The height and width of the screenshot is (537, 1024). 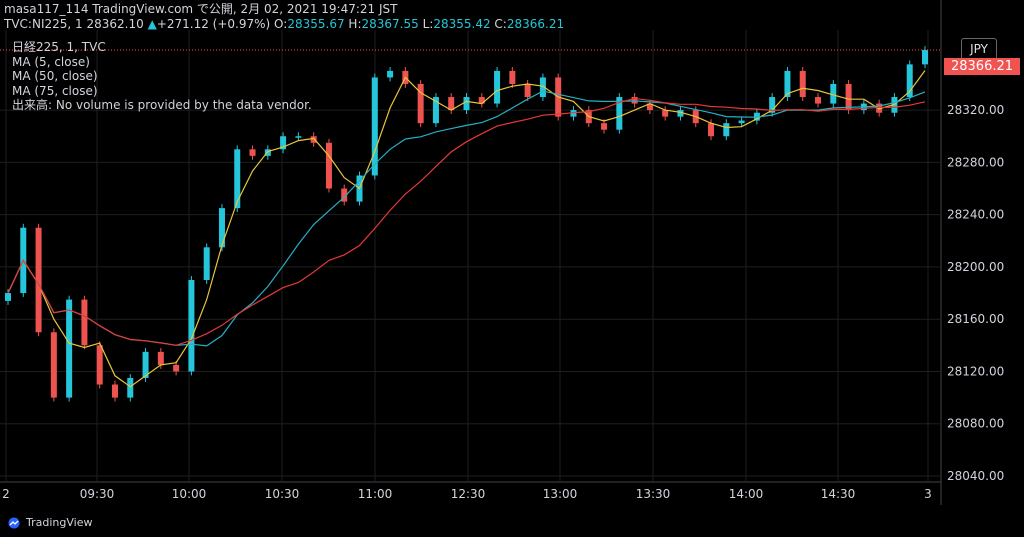 I want to click on x-tick-label: 3, so click(x=928, y=494).